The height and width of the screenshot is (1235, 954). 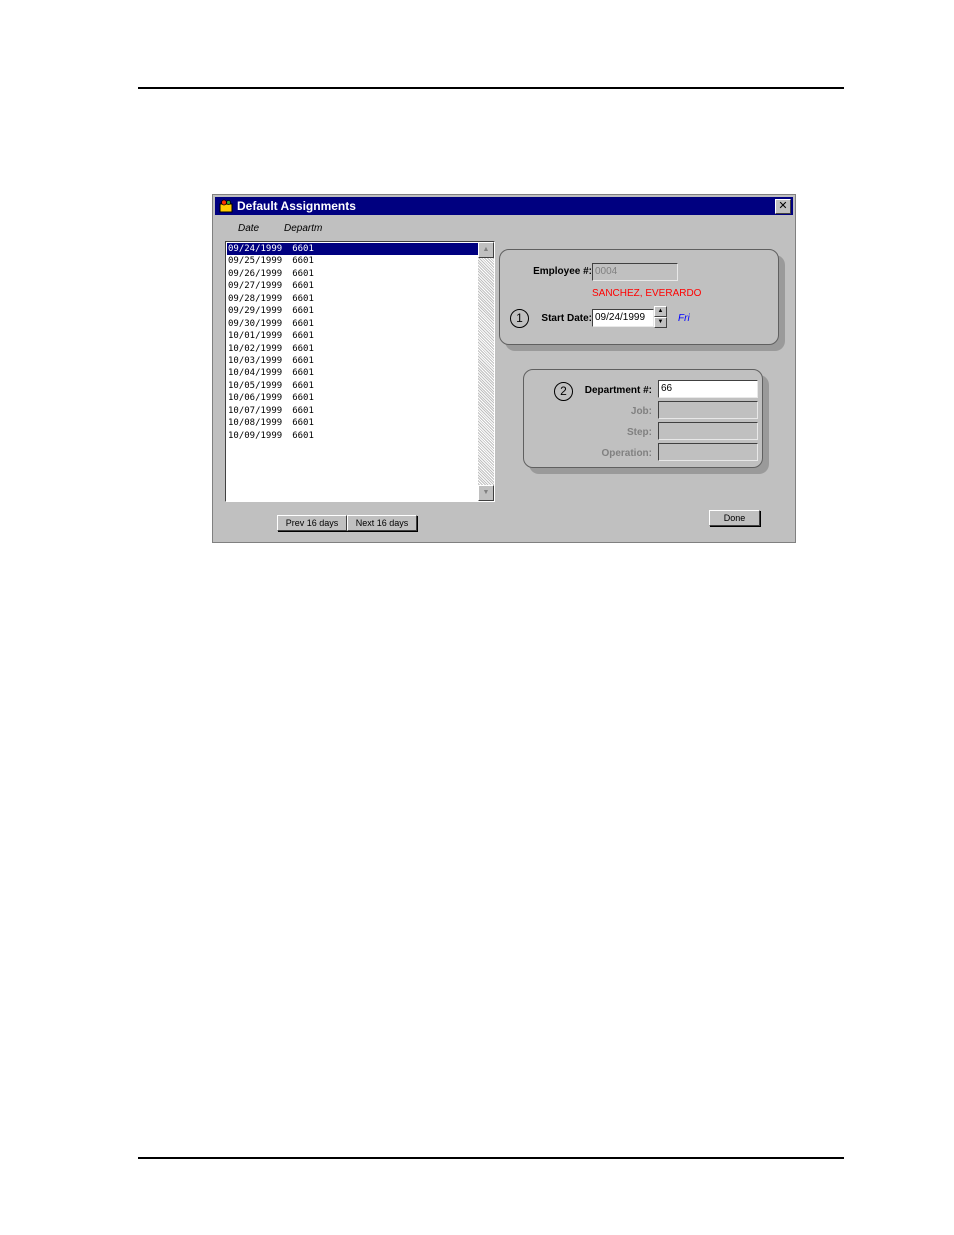 I want to click on start-date-spinner: ▲ ▼, so click(x=660, y=317).